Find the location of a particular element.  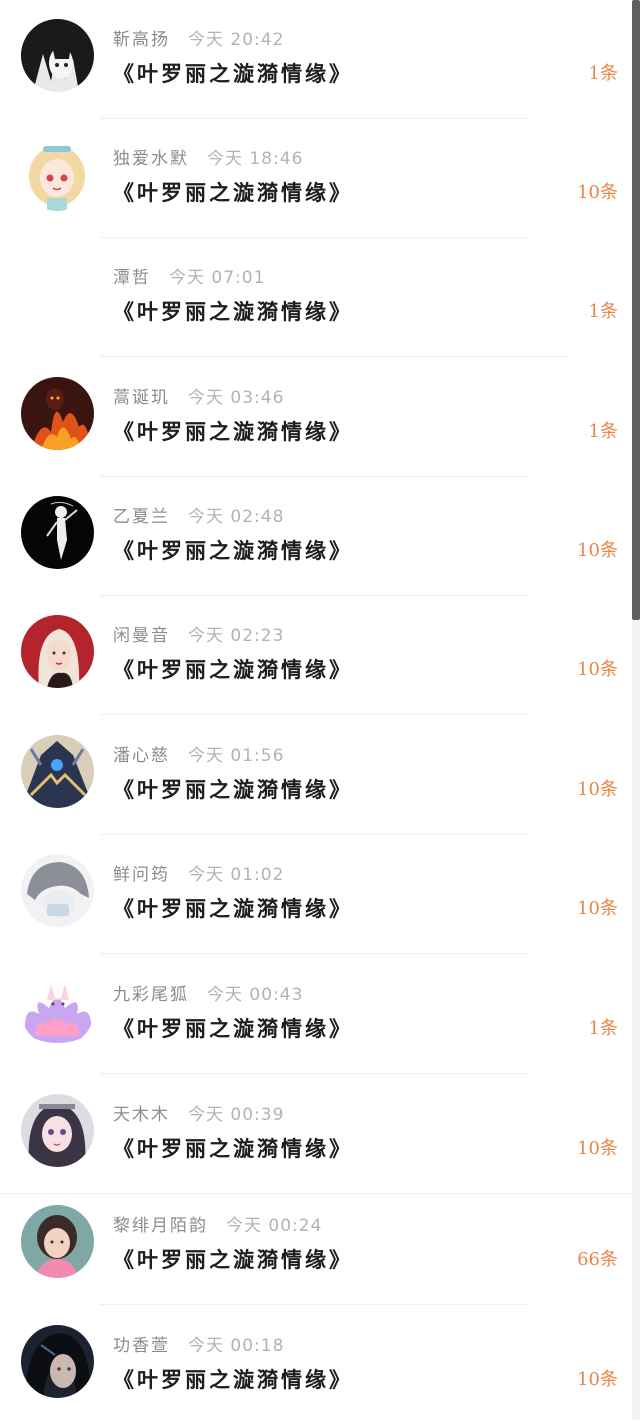

fire-figure-avatar-icon is located at coordinates (57, 413).